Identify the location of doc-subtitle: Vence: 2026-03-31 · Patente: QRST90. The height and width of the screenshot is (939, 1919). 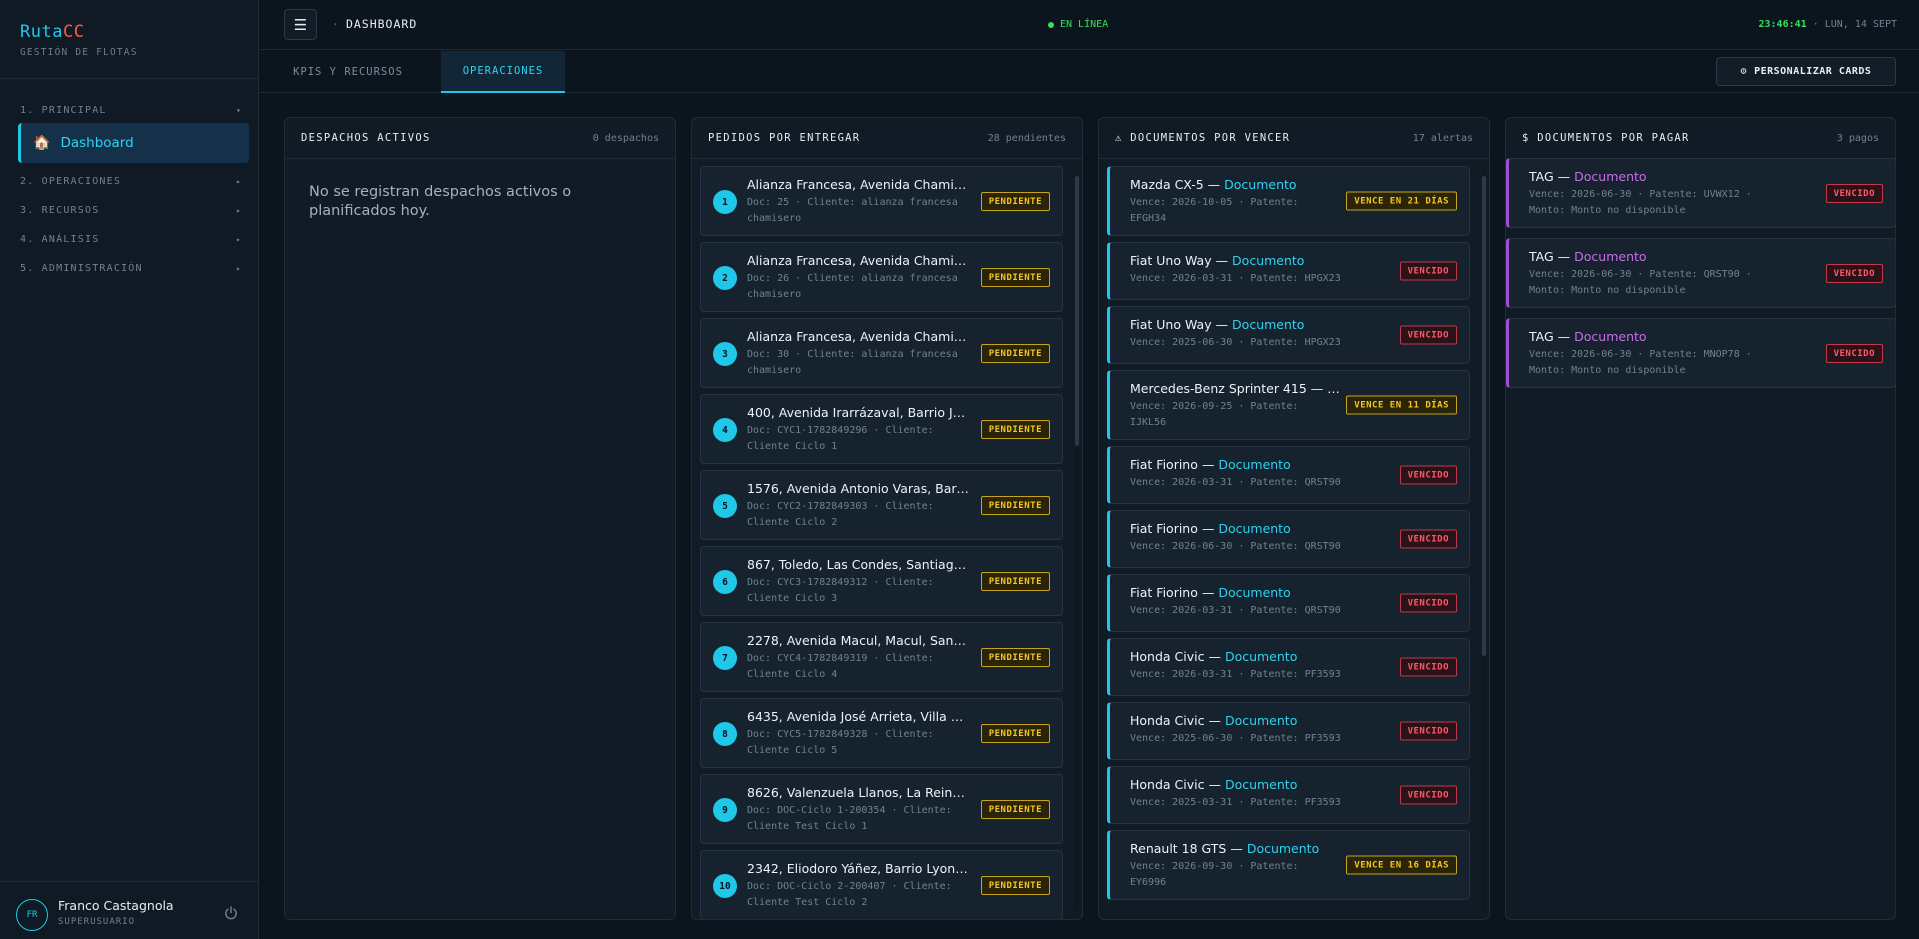
(1235, 482).